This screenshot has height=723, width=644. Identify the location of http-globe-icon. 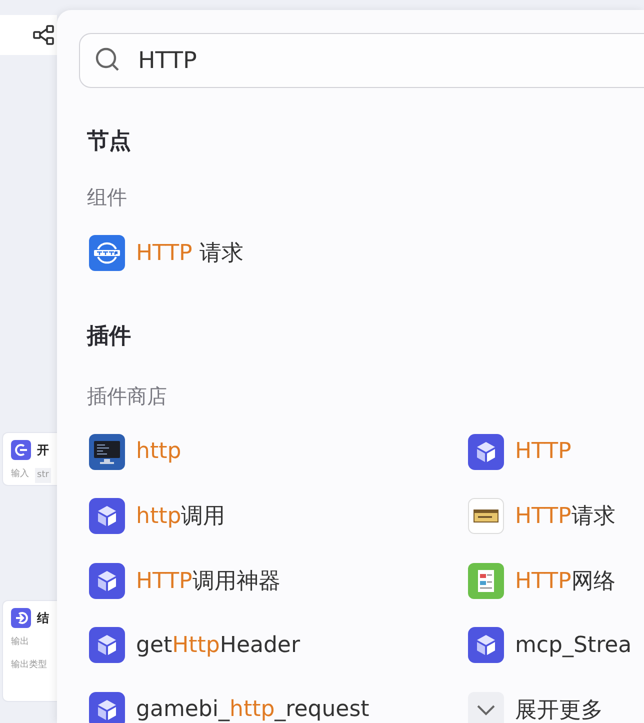
(107, 253).